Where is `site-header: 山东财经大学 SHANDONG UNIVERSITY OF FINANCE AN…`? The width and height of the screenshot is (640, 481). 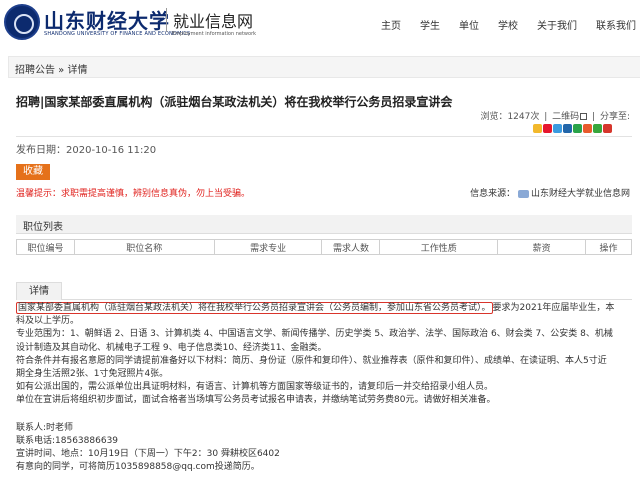
site-header: 山东财经大学 SHANDONG UNIVERSITY OF FINANCE AN… is located at coordinates (320, 24).